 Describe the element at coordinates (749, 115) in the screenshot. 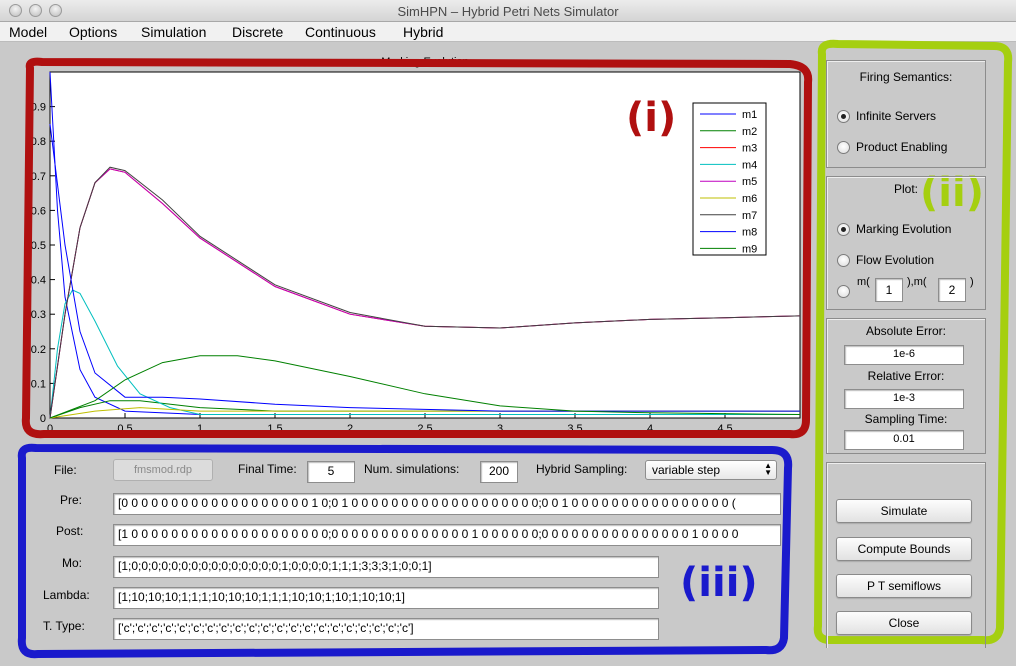

I see `legend-label-m1: m1` at that location.